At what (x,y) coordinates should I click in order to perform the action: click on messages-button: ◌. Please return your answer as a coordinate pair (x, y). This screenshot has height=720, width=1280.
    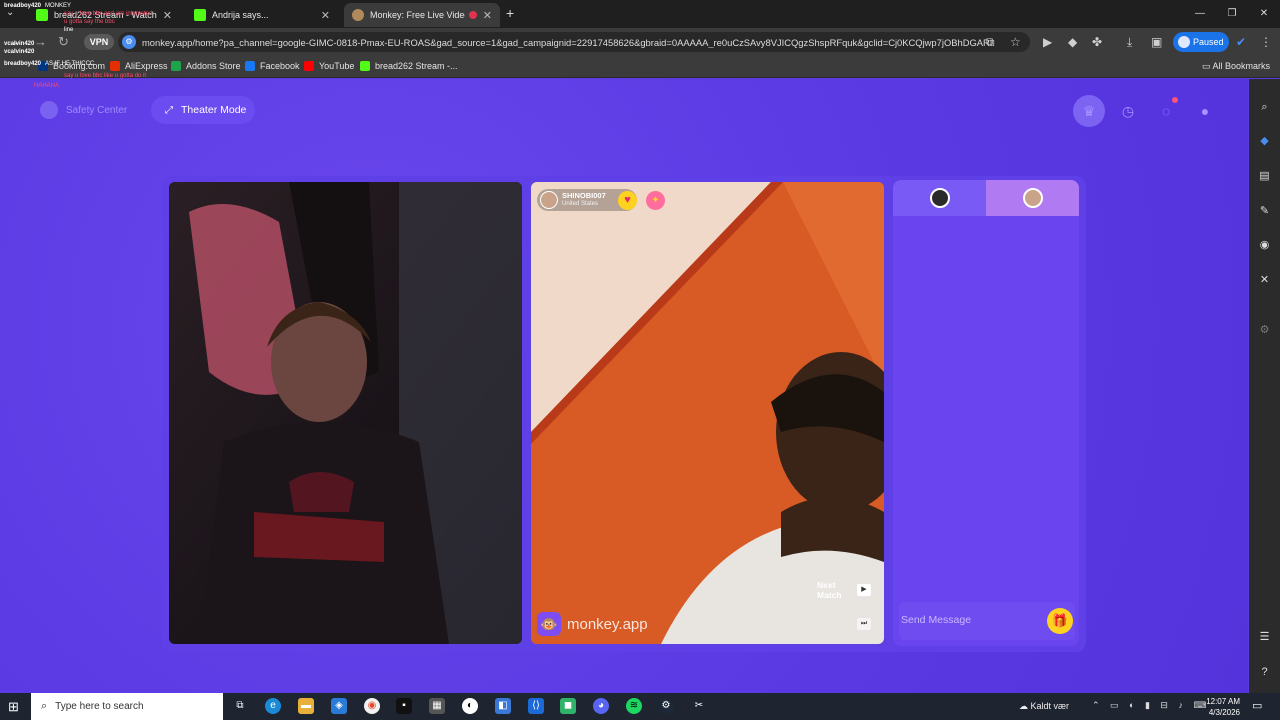
    Looking at the image, I should click on (1166, 111).